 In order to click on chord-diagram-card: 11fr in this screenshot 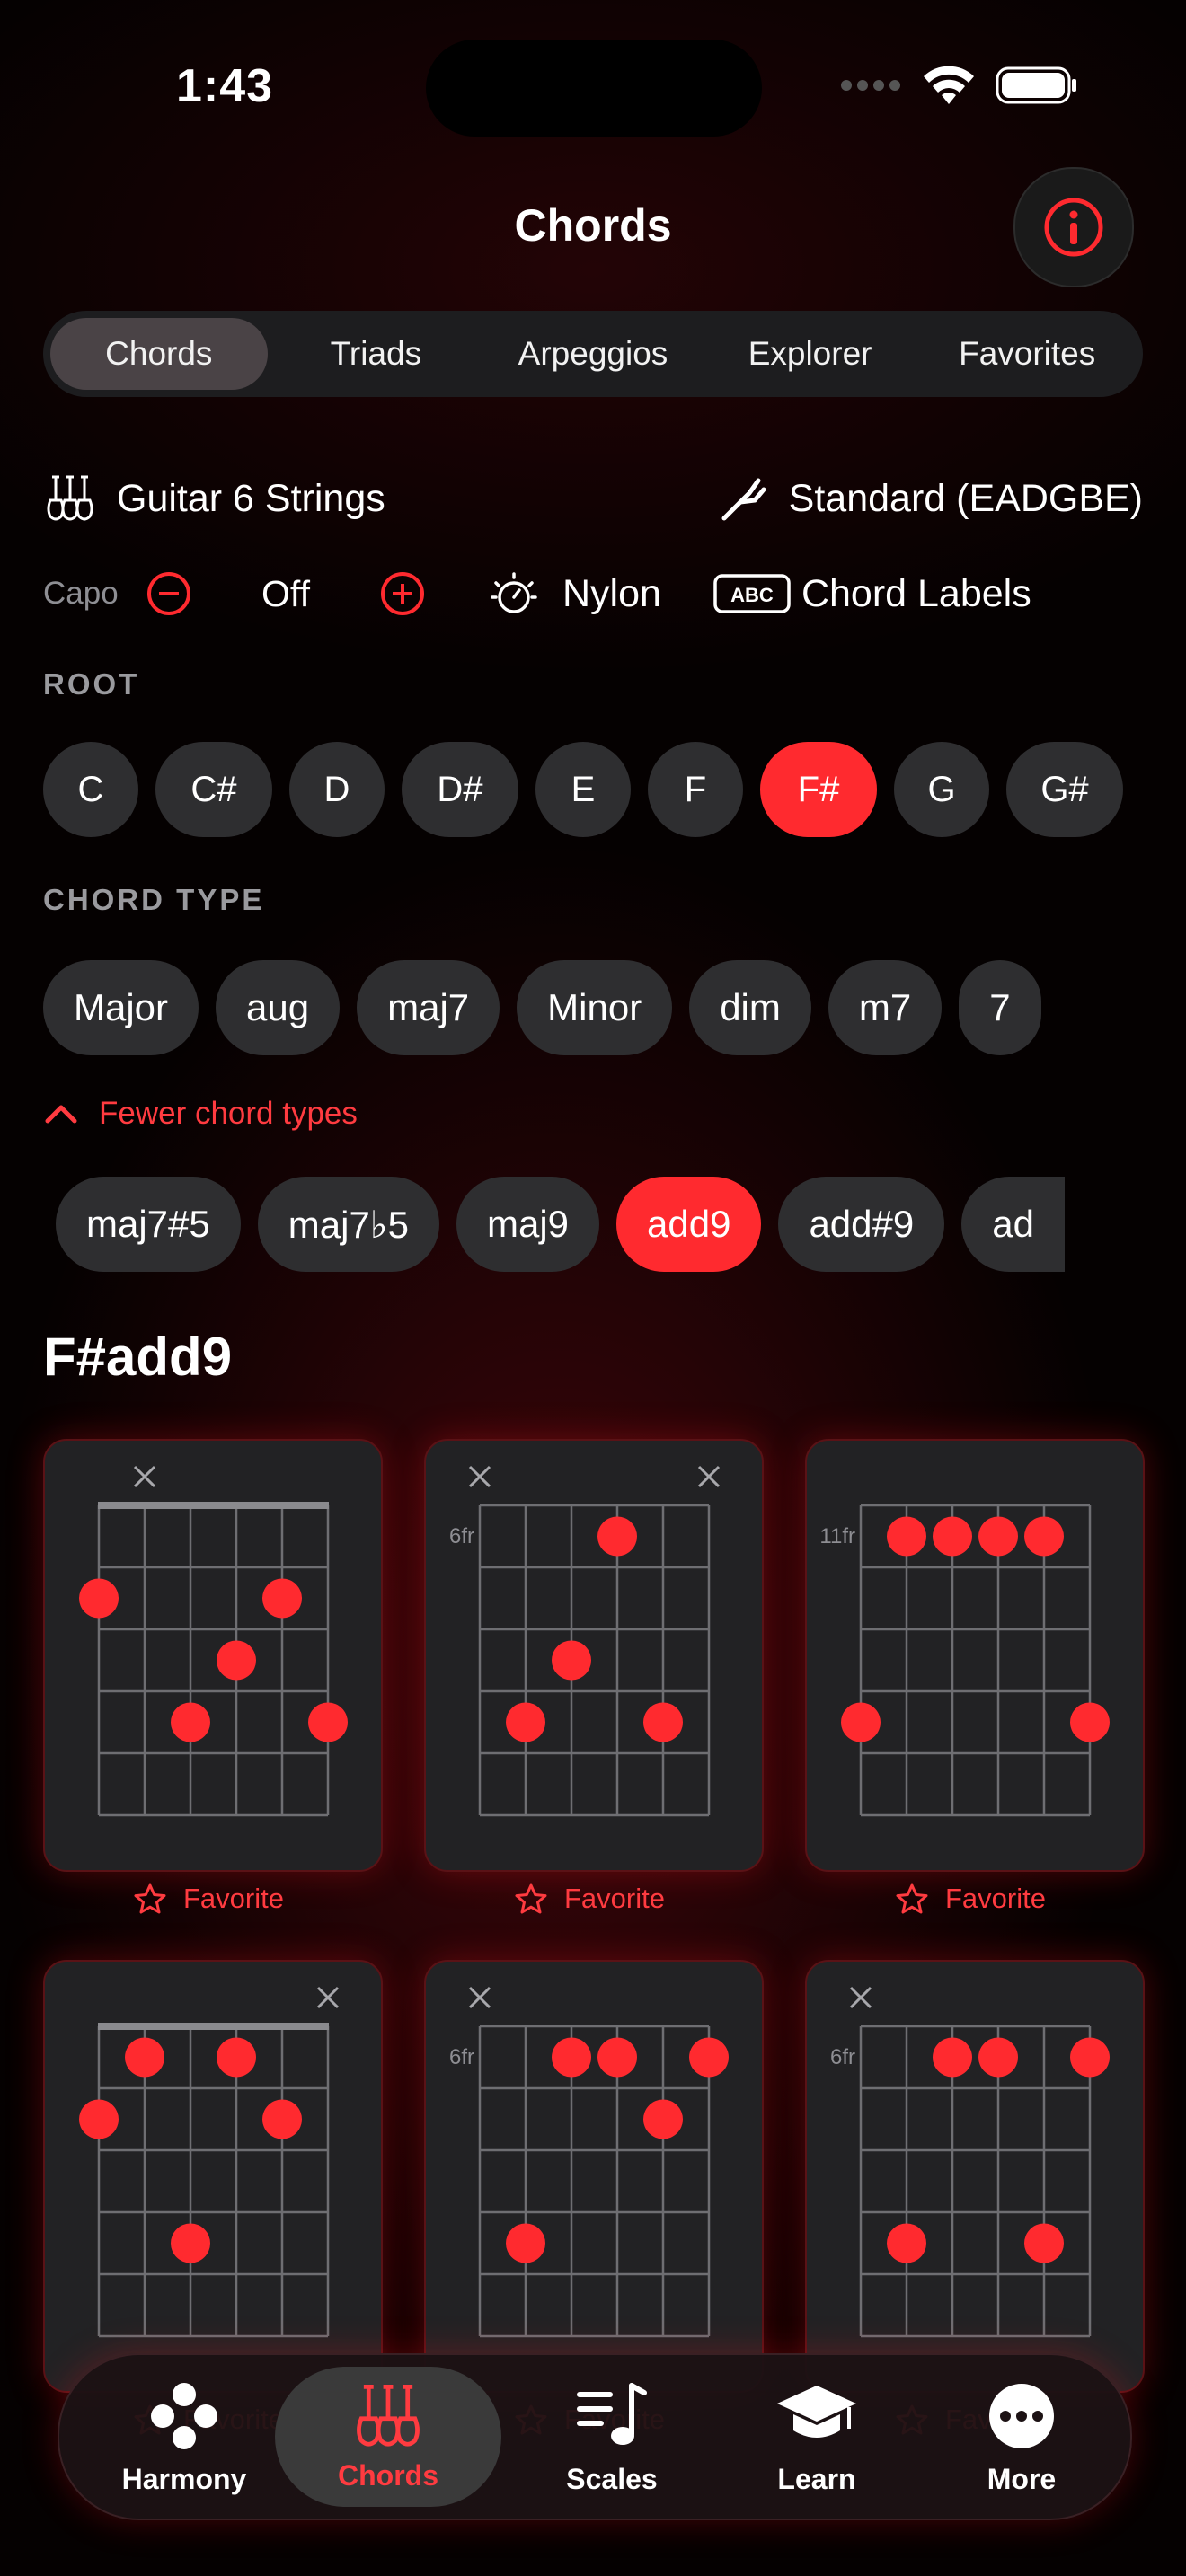, I will do `click(975, 1655)`.